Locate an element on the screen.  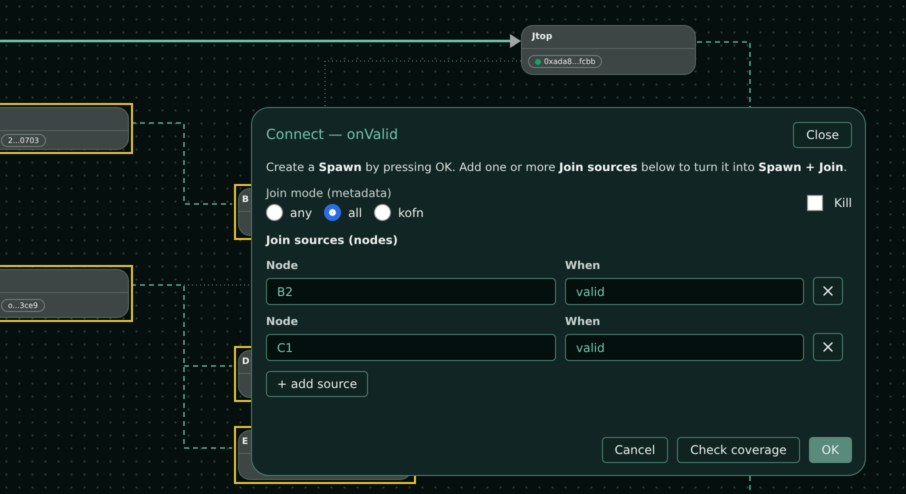
node-title: D is located at coordinates (246, 362).